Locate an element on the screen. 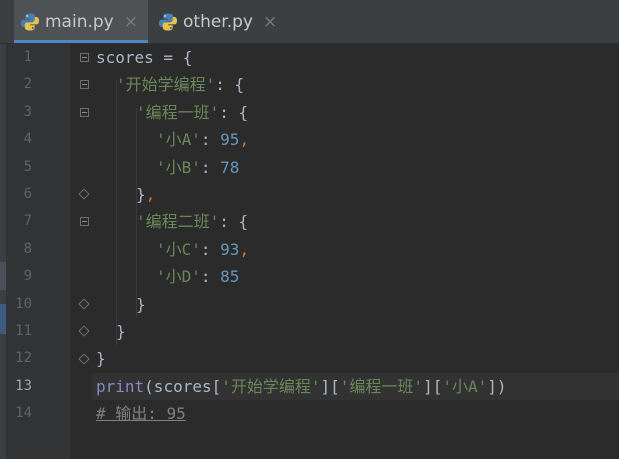 Image resolution: width=619 pixels, height=459 pixels. fold-gutter is located at coordinates (81, 251).